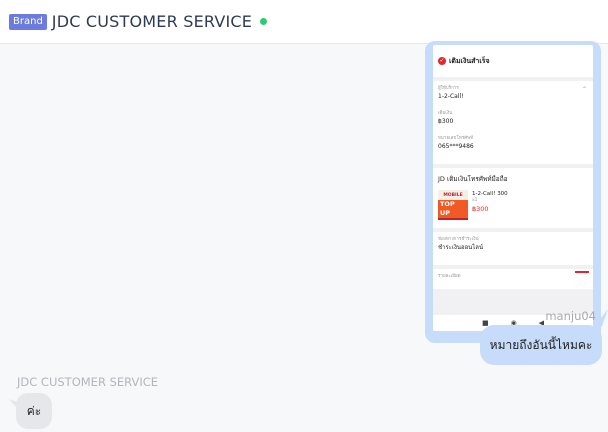  What do you see at coordinates (28, 21) in the screenshot?
I see `brand-badge: Brand` at bounding box center [28, 21].